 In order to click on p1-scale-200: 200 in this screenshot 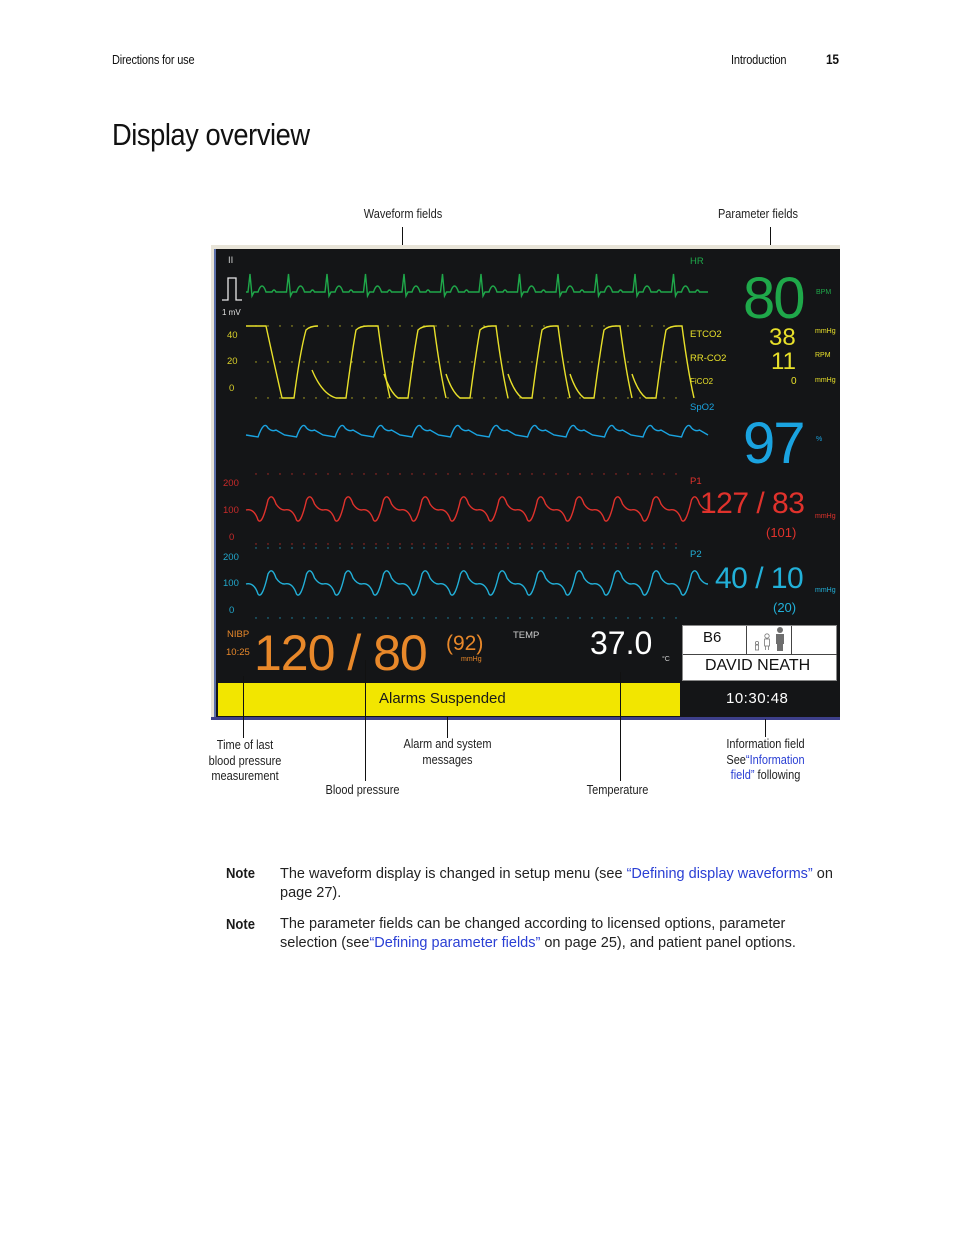, I will do `click(231, 483)`.